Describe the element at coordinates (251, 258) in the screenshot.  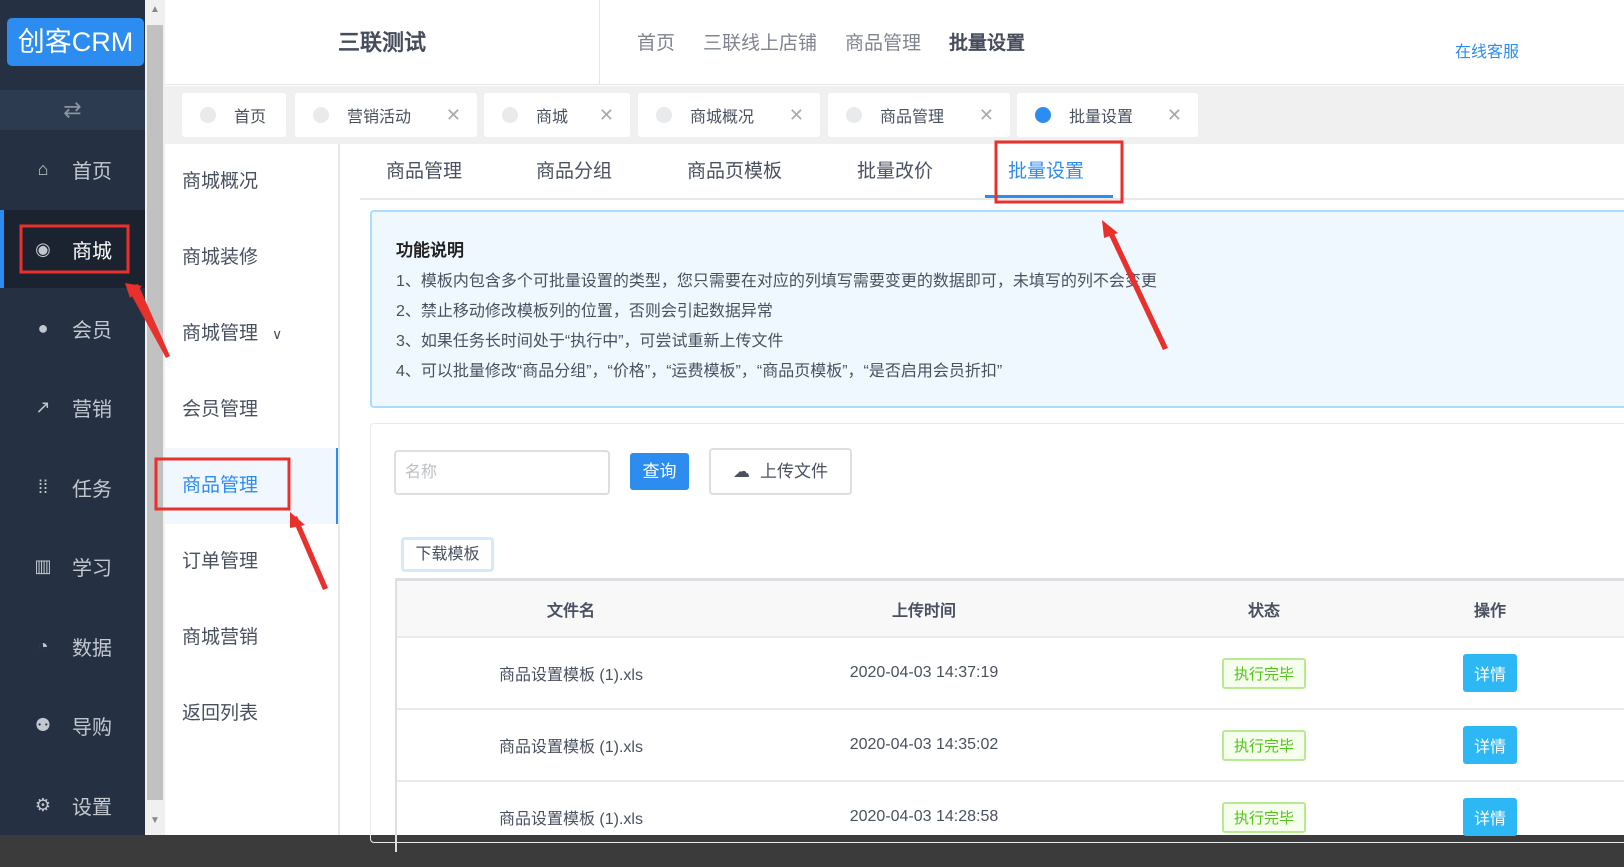
I see `submenu-decoration: 商城装修` at that location.